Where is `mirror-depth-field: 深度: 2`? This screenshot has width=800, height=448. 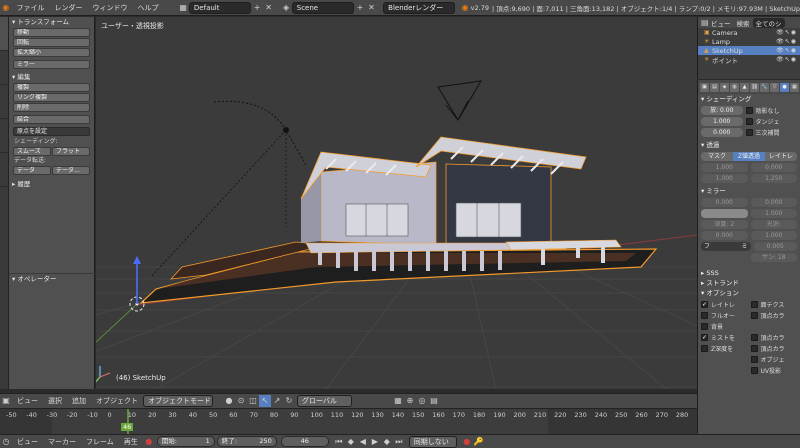
mirror-depth-field: 深度: 2 is located at coordinates (724, 224).